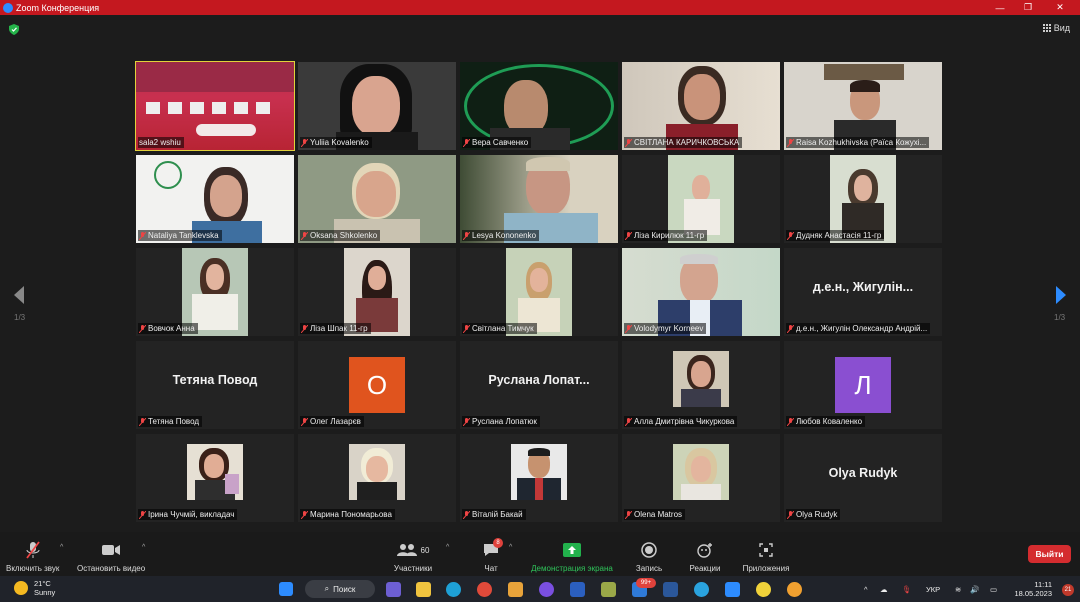 The image size is (1080, 602). Describe the element at coordinates (42, 583) in the screenshot. I see `temperature: 21°C` at that location.